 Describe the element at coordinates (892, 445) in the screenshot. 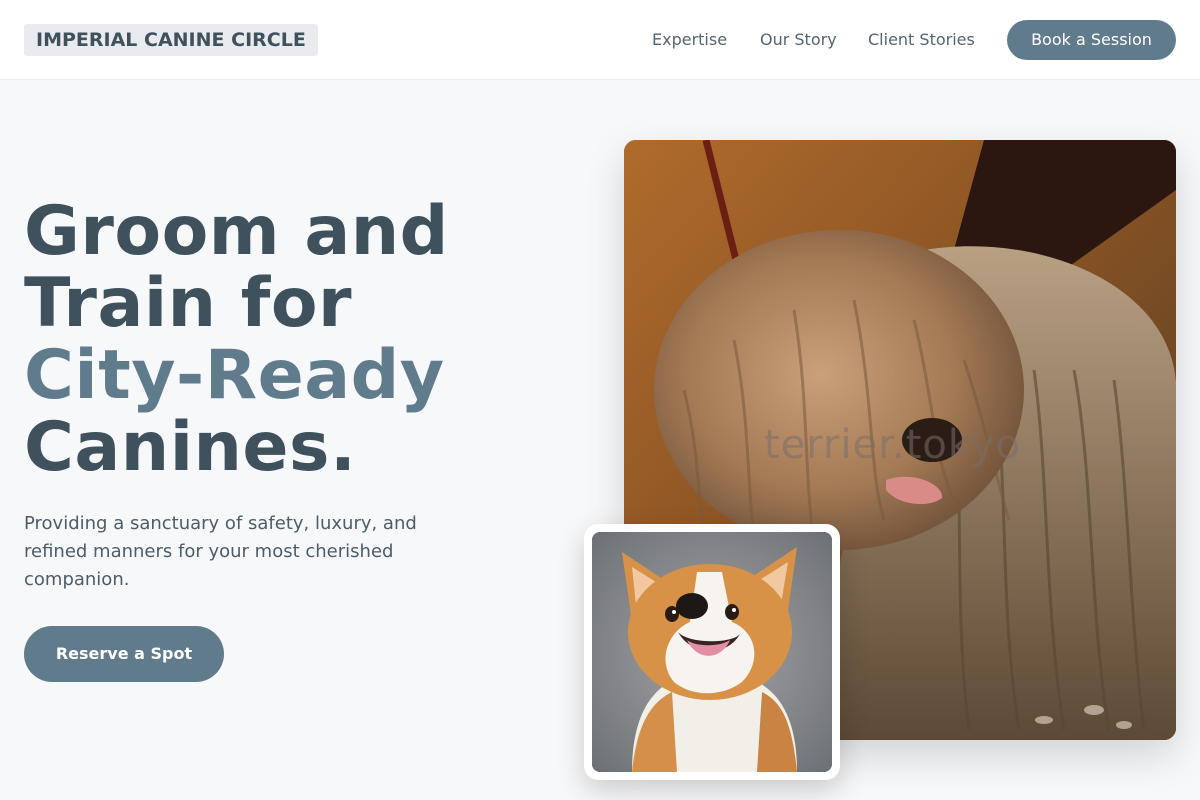

I see `image-watermark: terrier.tokyo` at that location.